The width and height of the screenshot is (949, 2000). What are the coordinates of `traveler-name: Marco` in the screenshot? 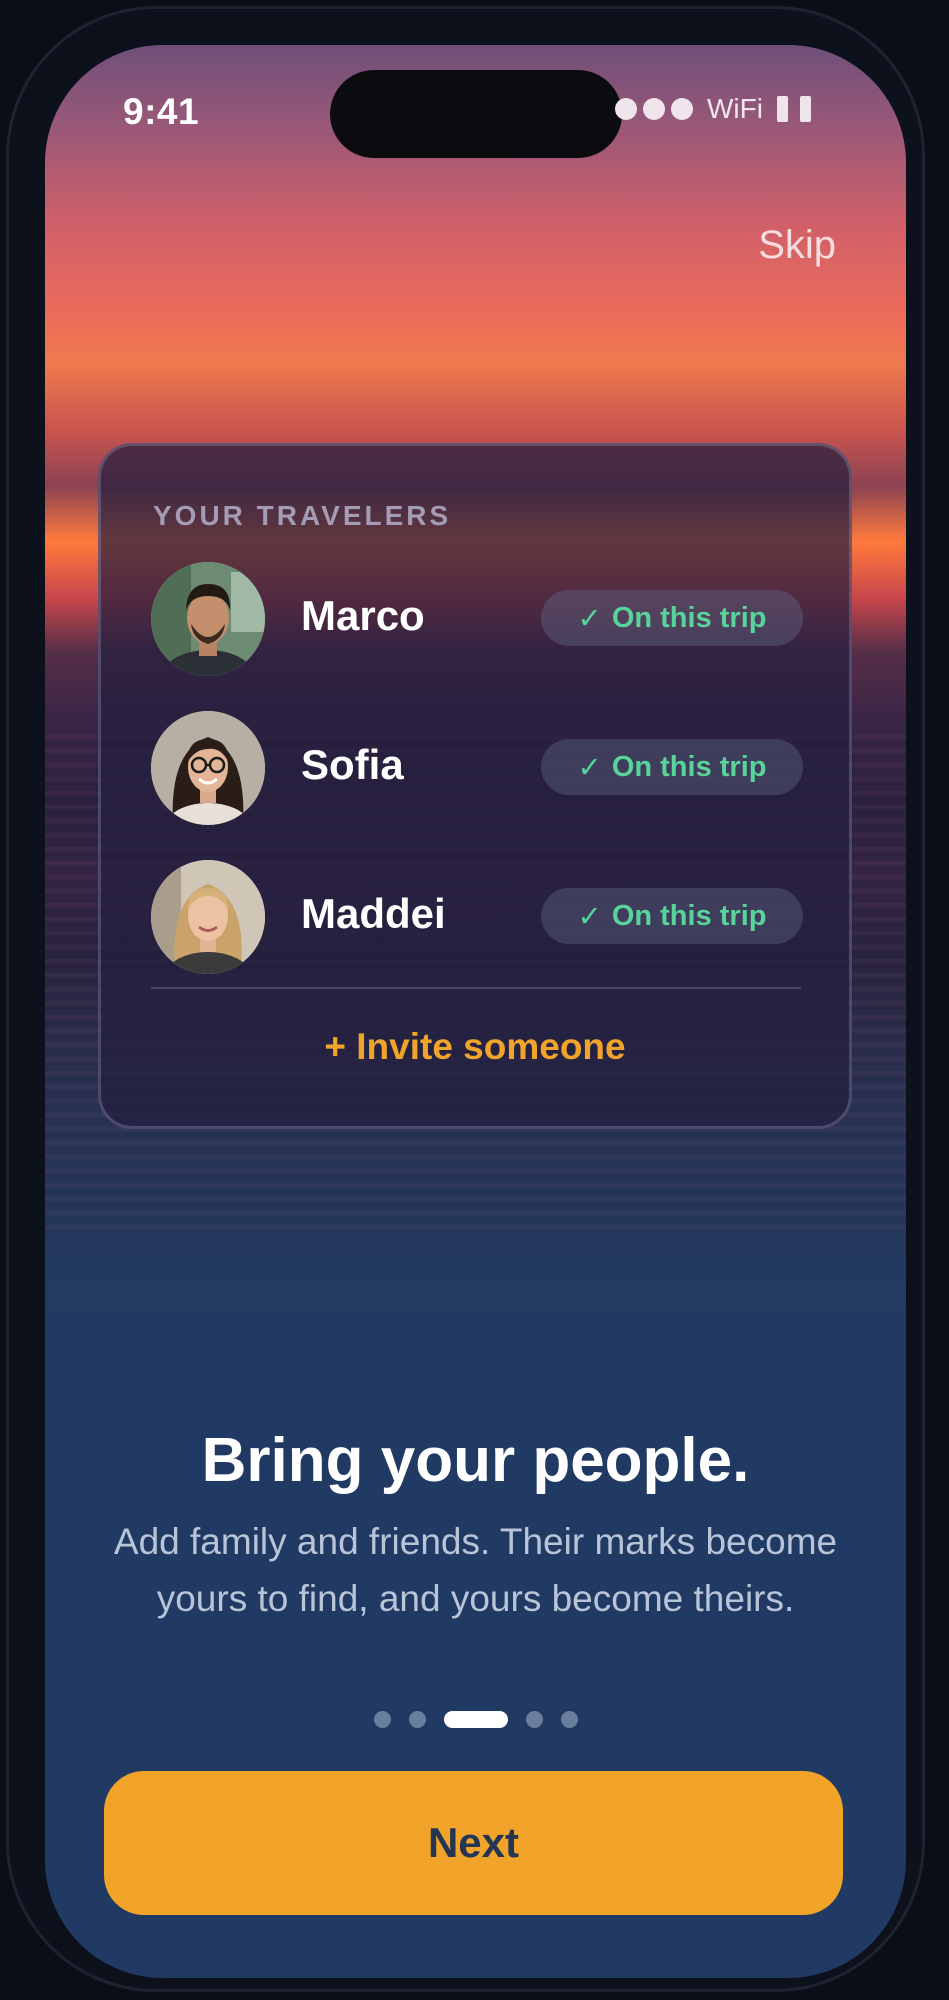 It's located at (363, 615).